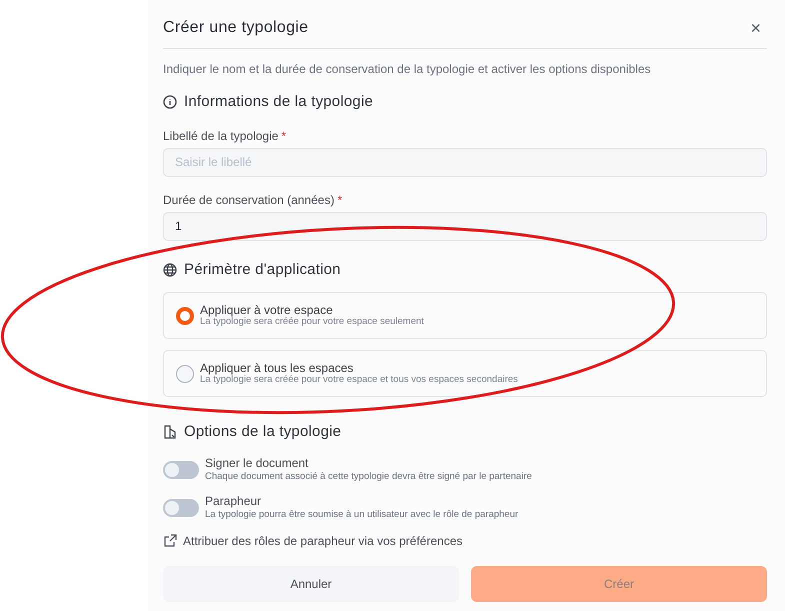 Image resolution: width=785 pixels, height=611 pixels. I want to click on input-field: Saisir le libellé, so click(465, 162).